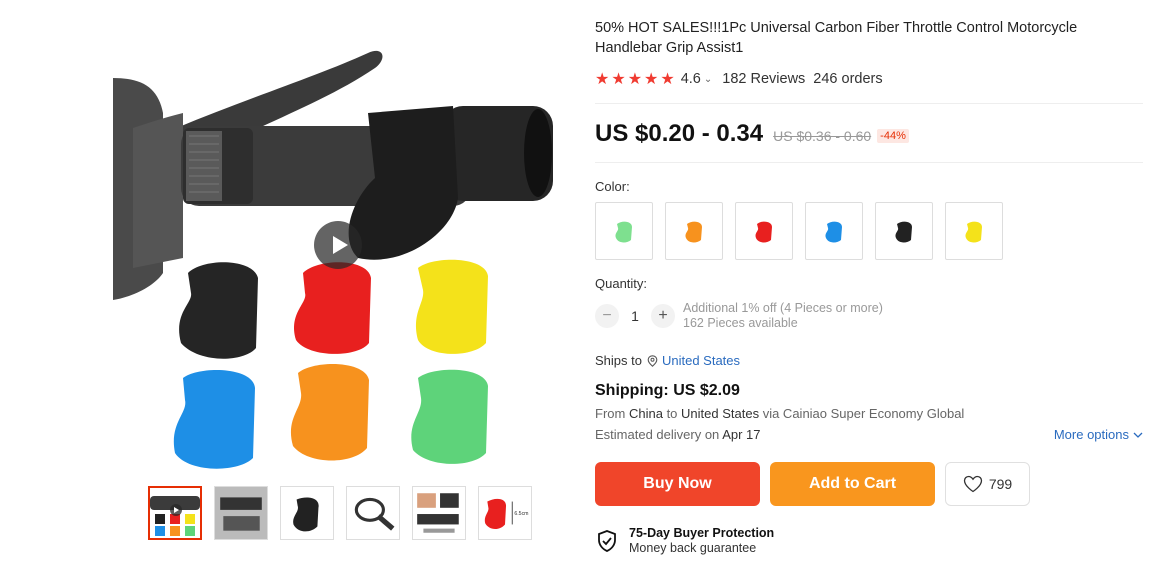 The height and width of the screenshot is (568, 1166). Describe the element at coordinates (612, 186) in the screenshot. I see `color-label: Color:` at that location.